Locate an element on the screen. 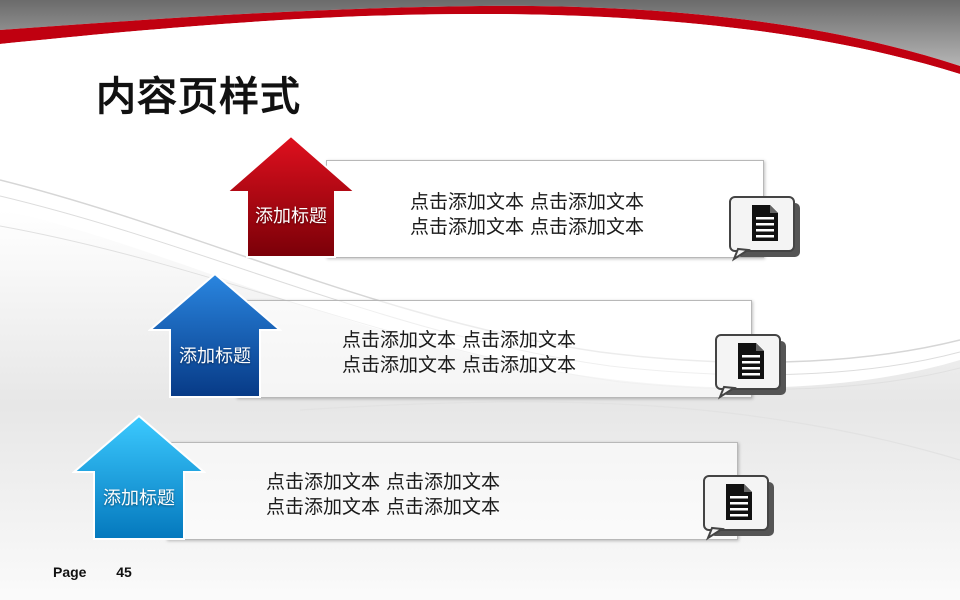 The width and height of the screenshot is (960, 600). page-number: 45 is located at coordinates (124, 572).